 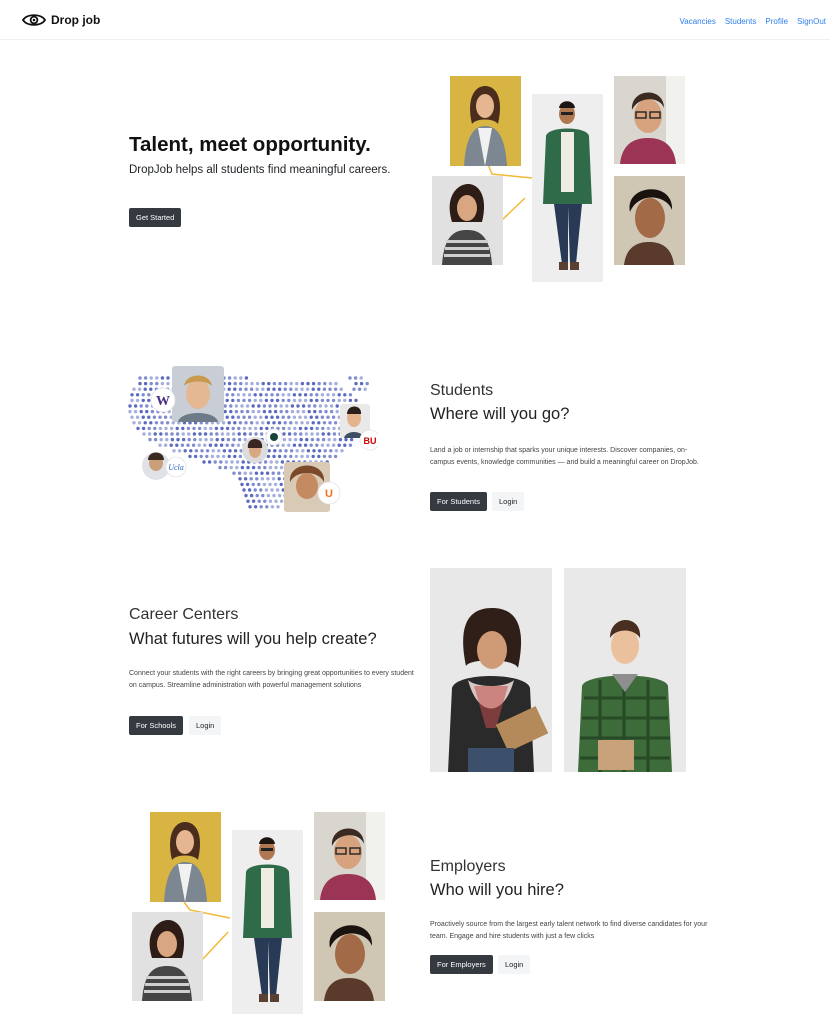 I want to click on career-login-button: Login, so click(x=205, y=725).